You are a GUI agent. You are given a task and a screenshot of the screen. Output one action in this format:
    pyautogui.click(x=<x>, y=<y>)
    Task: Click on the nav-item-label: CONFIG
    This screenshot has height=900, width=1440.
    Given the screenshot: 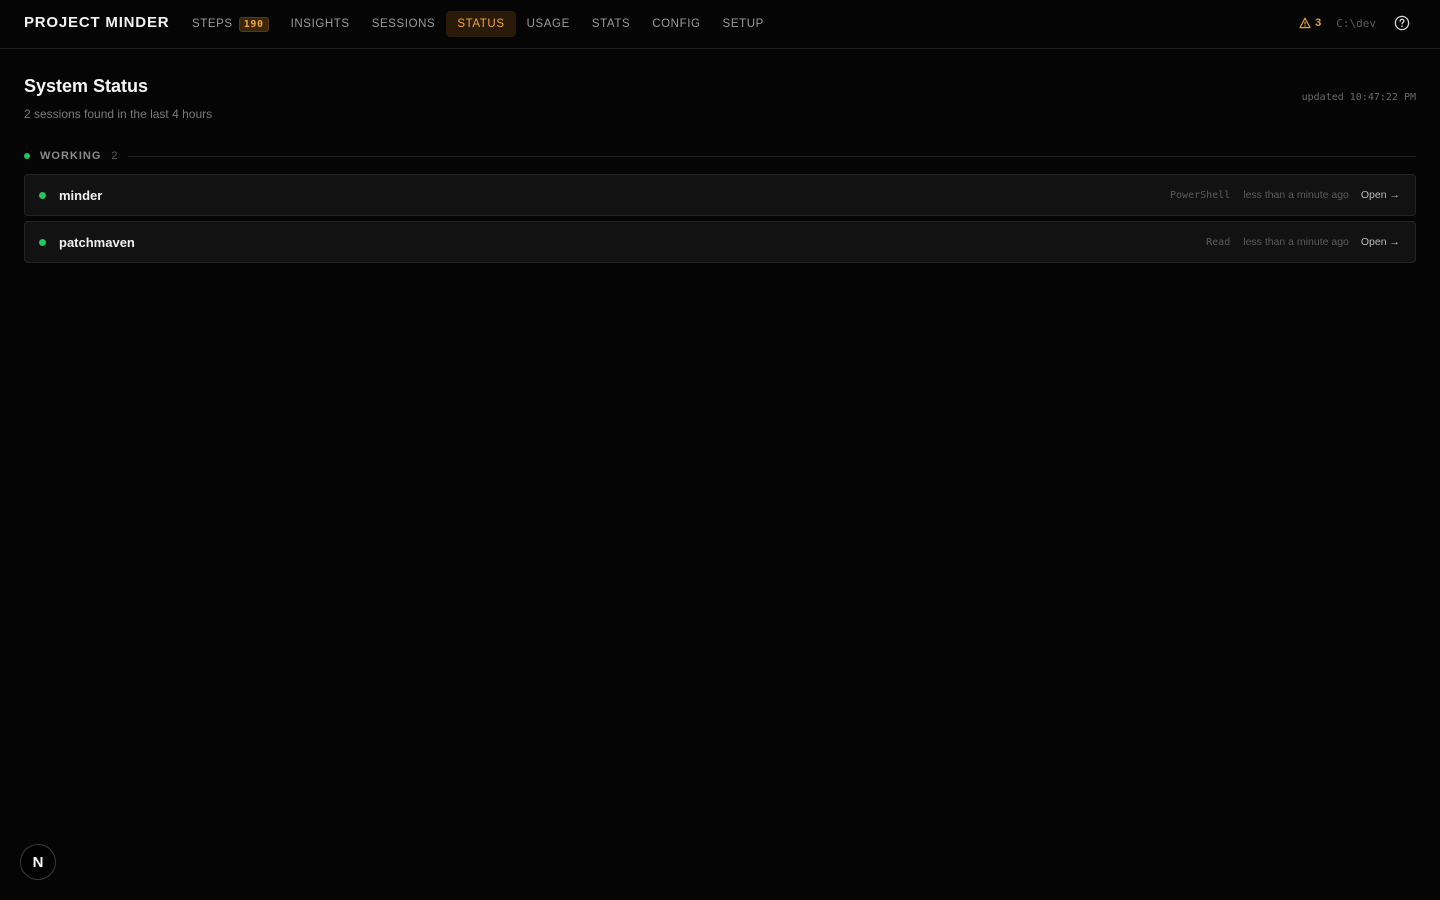 What is the action you would take?
    pyautogui.click(x=676, y=24)
    